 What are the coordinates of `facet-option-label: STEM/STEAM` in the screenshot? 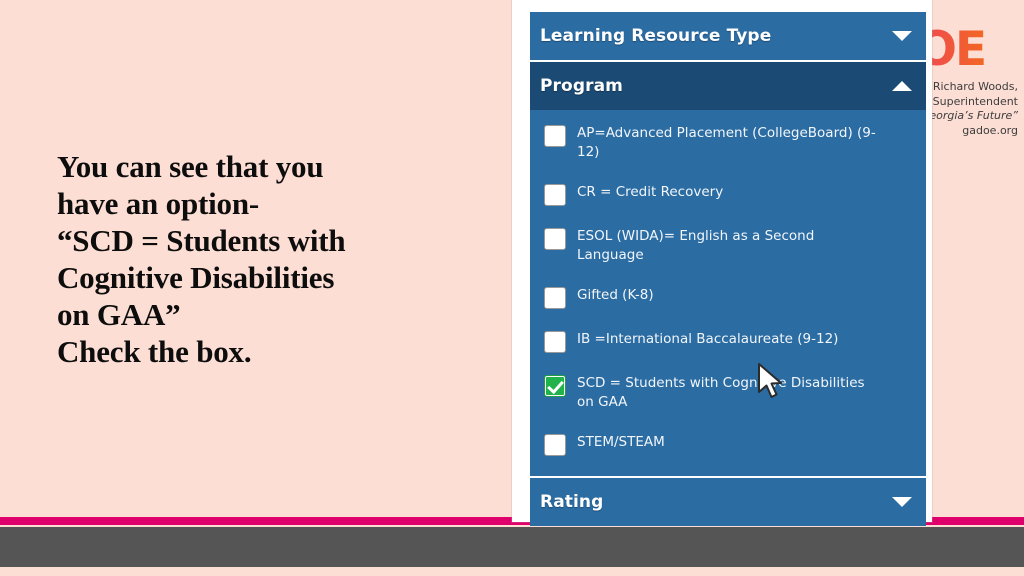 It's located at (621, 442).